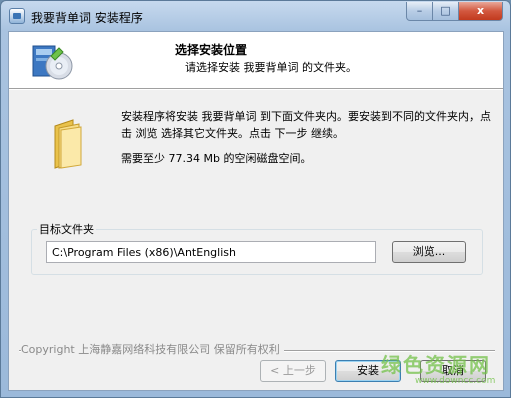 The height and width of the screenshot is (398, 511). Describe the element at coordinates (445, 11) in the screenshot. I see `maximize-button: □` at that location.